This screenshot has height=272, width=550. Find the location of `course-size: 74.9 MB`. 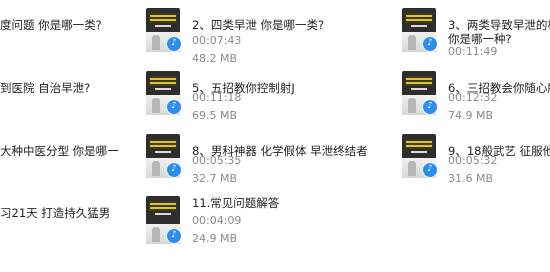

course-size: 74.9 MB is located at coordinates (471, 115).